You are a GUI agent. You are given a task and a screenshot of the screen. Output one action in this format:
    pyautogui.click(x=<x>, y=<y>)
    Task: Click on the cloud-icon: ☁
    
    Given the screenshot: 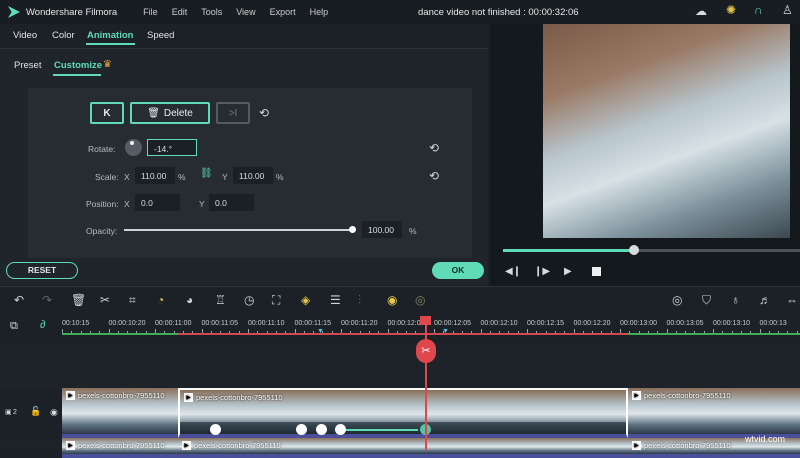 What is the action you would take?
    pyautogui.click(x=701, y=11)
    